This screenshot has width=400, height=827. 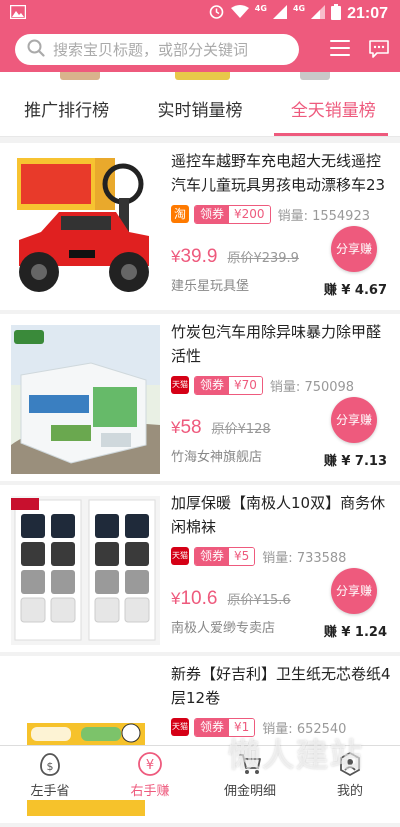 I want to click on nav-label: 右手赚, so click(x=150, y=791).